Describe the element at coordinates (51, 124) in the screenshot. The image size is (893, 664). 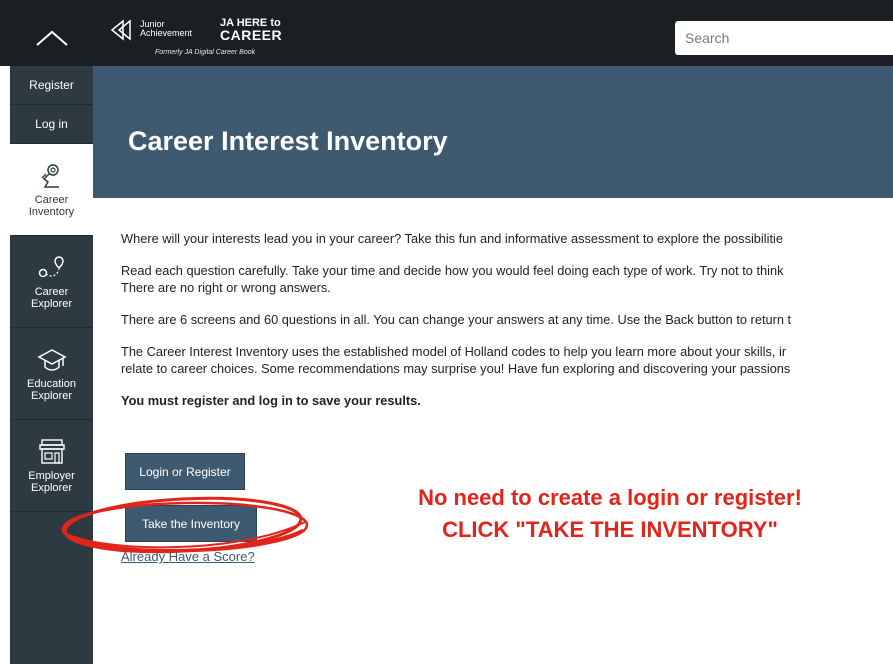
I see `login-link: Log in` at that location.